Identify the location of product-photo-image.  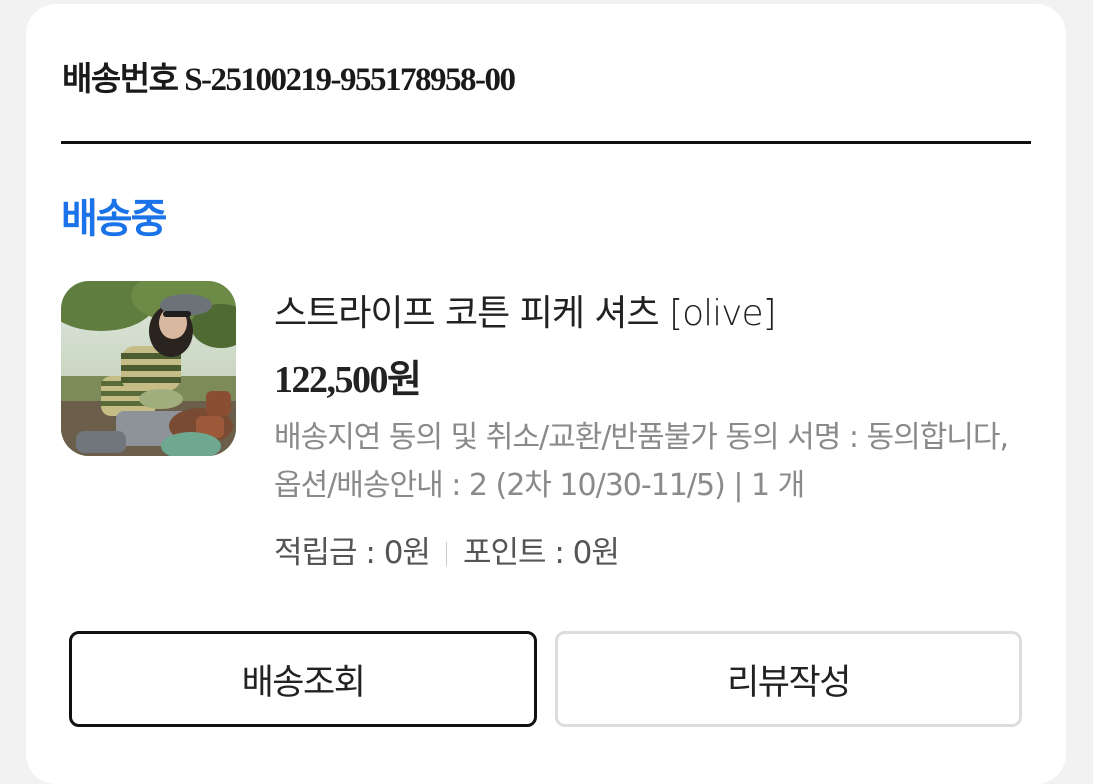
(148, 368).